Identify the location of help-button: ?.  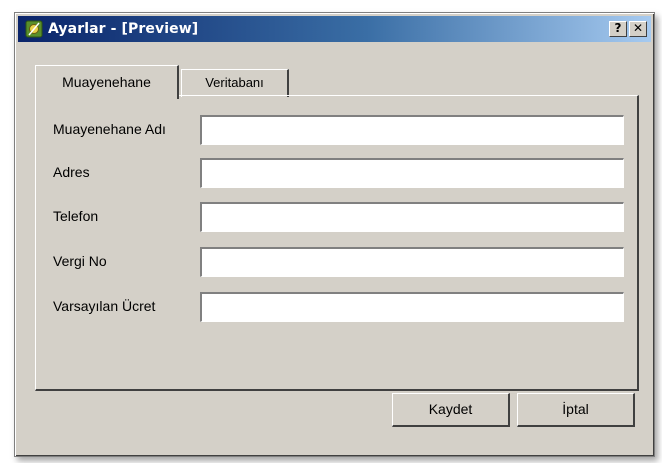
(618, 29).